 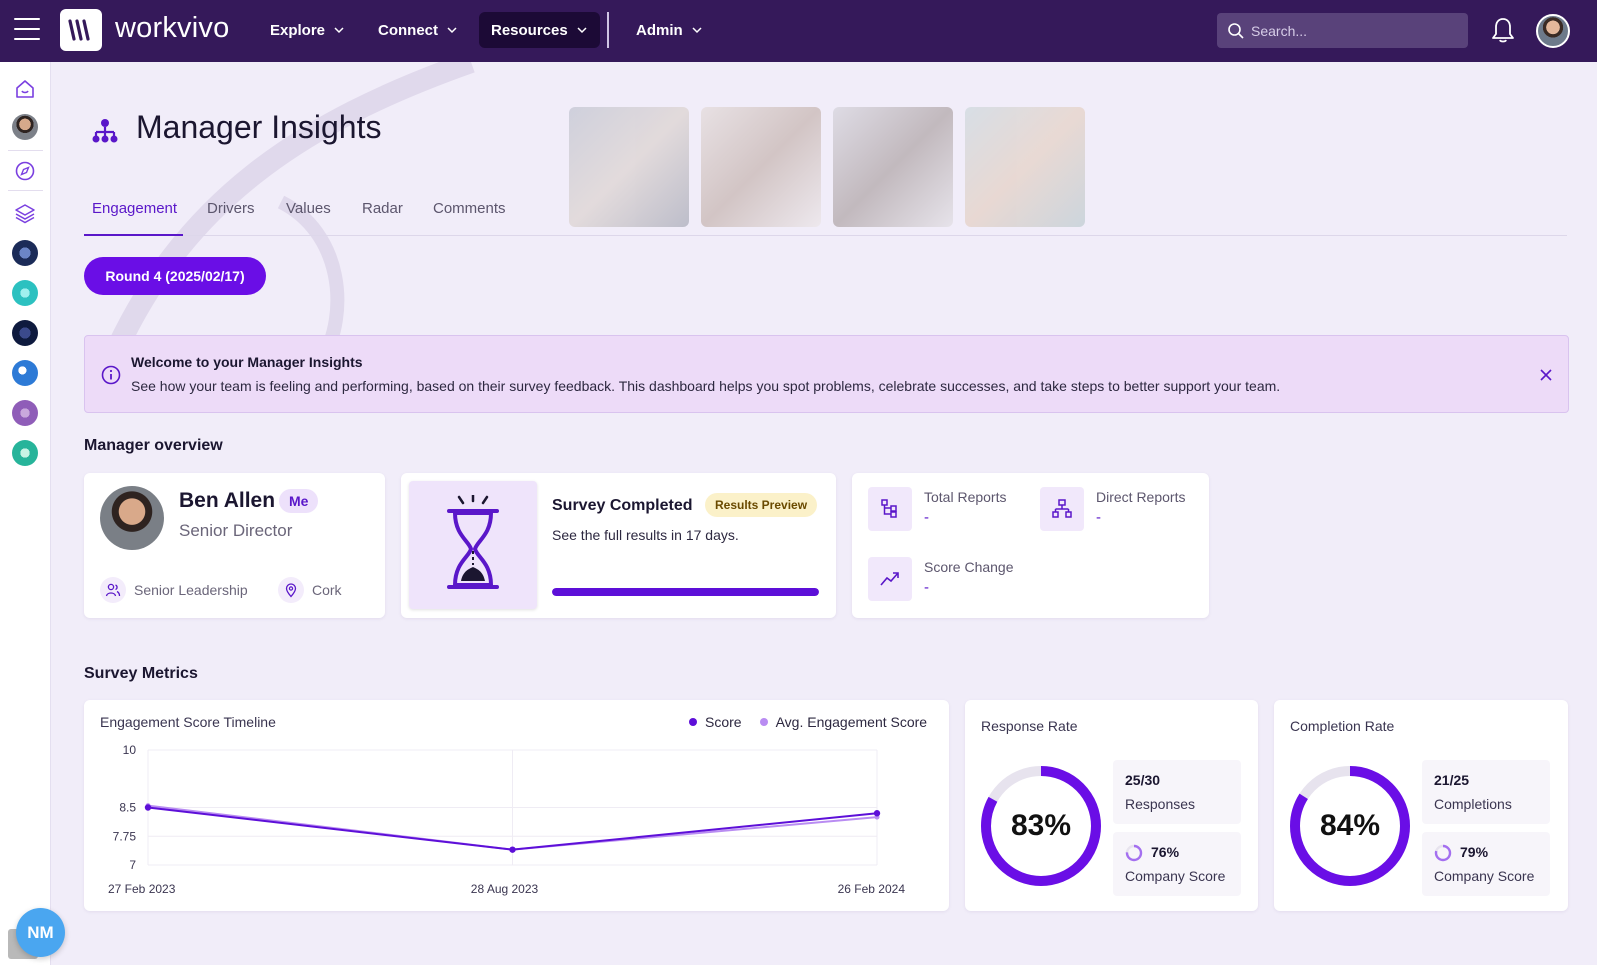 What do you see at coordinates (418, 30) in the screenshot?
I see `nav-connect: Connect` at bounding box center [418, 30].